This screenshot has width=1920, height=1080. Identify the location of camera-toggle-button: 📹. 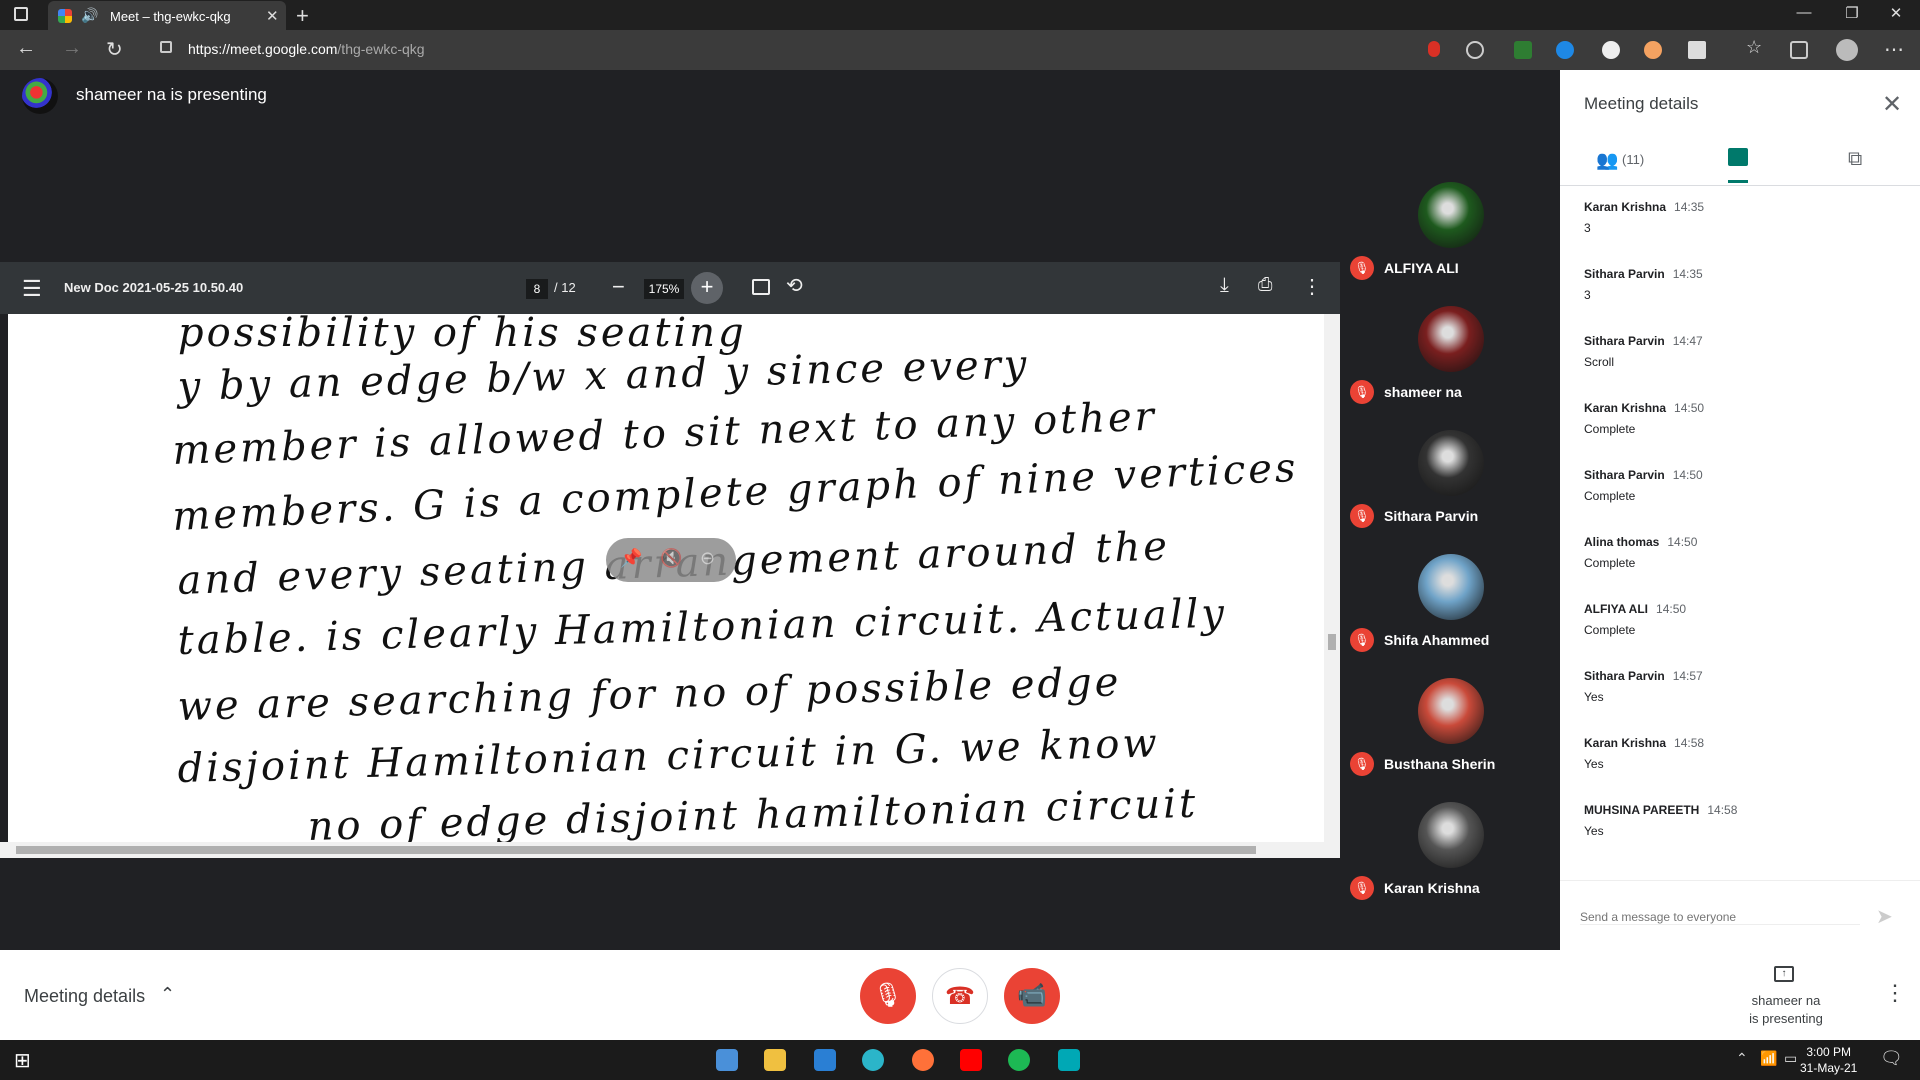
(1032, 996).